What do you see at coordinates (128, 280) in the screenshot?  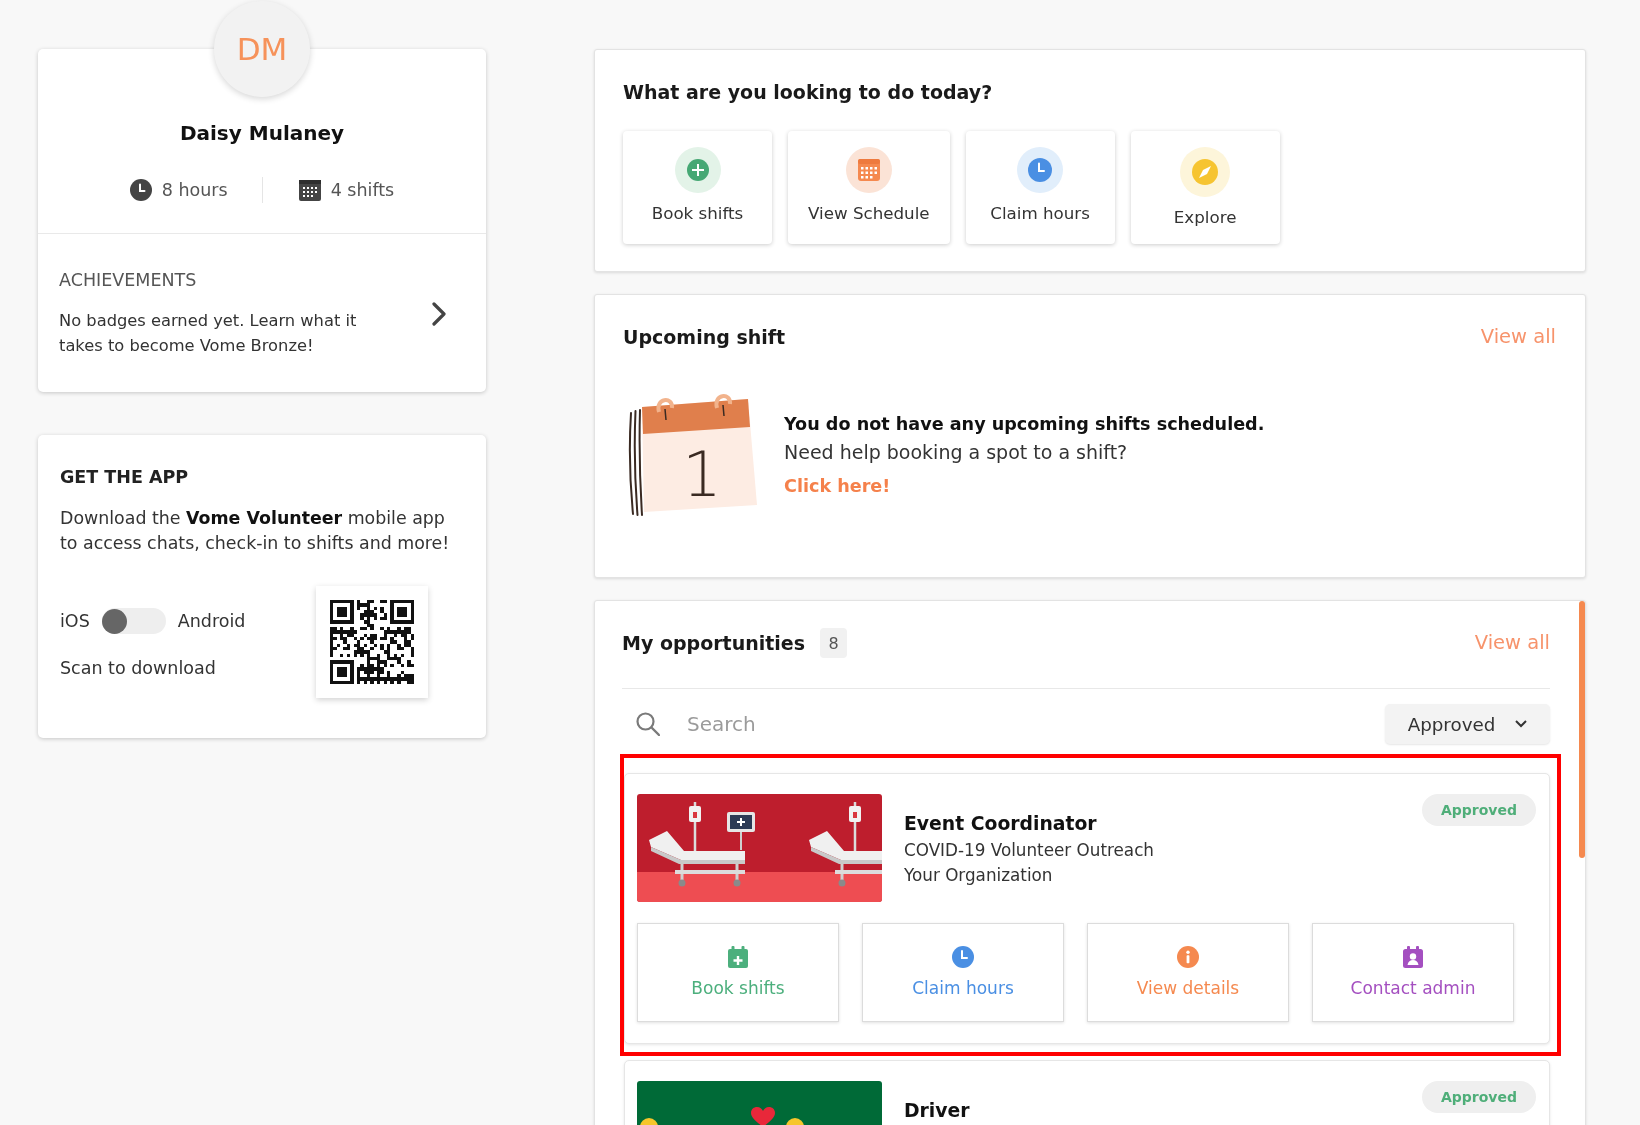 I see `section-heading: ACHIEVEMENTS` at bounding box center [128, 280].